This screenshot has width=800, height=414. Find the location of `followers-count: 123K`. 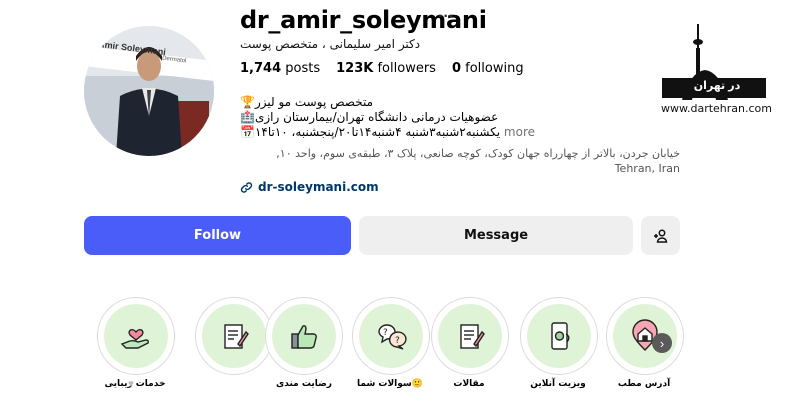

followers-count: 123K is located at coordinates (355, 68).